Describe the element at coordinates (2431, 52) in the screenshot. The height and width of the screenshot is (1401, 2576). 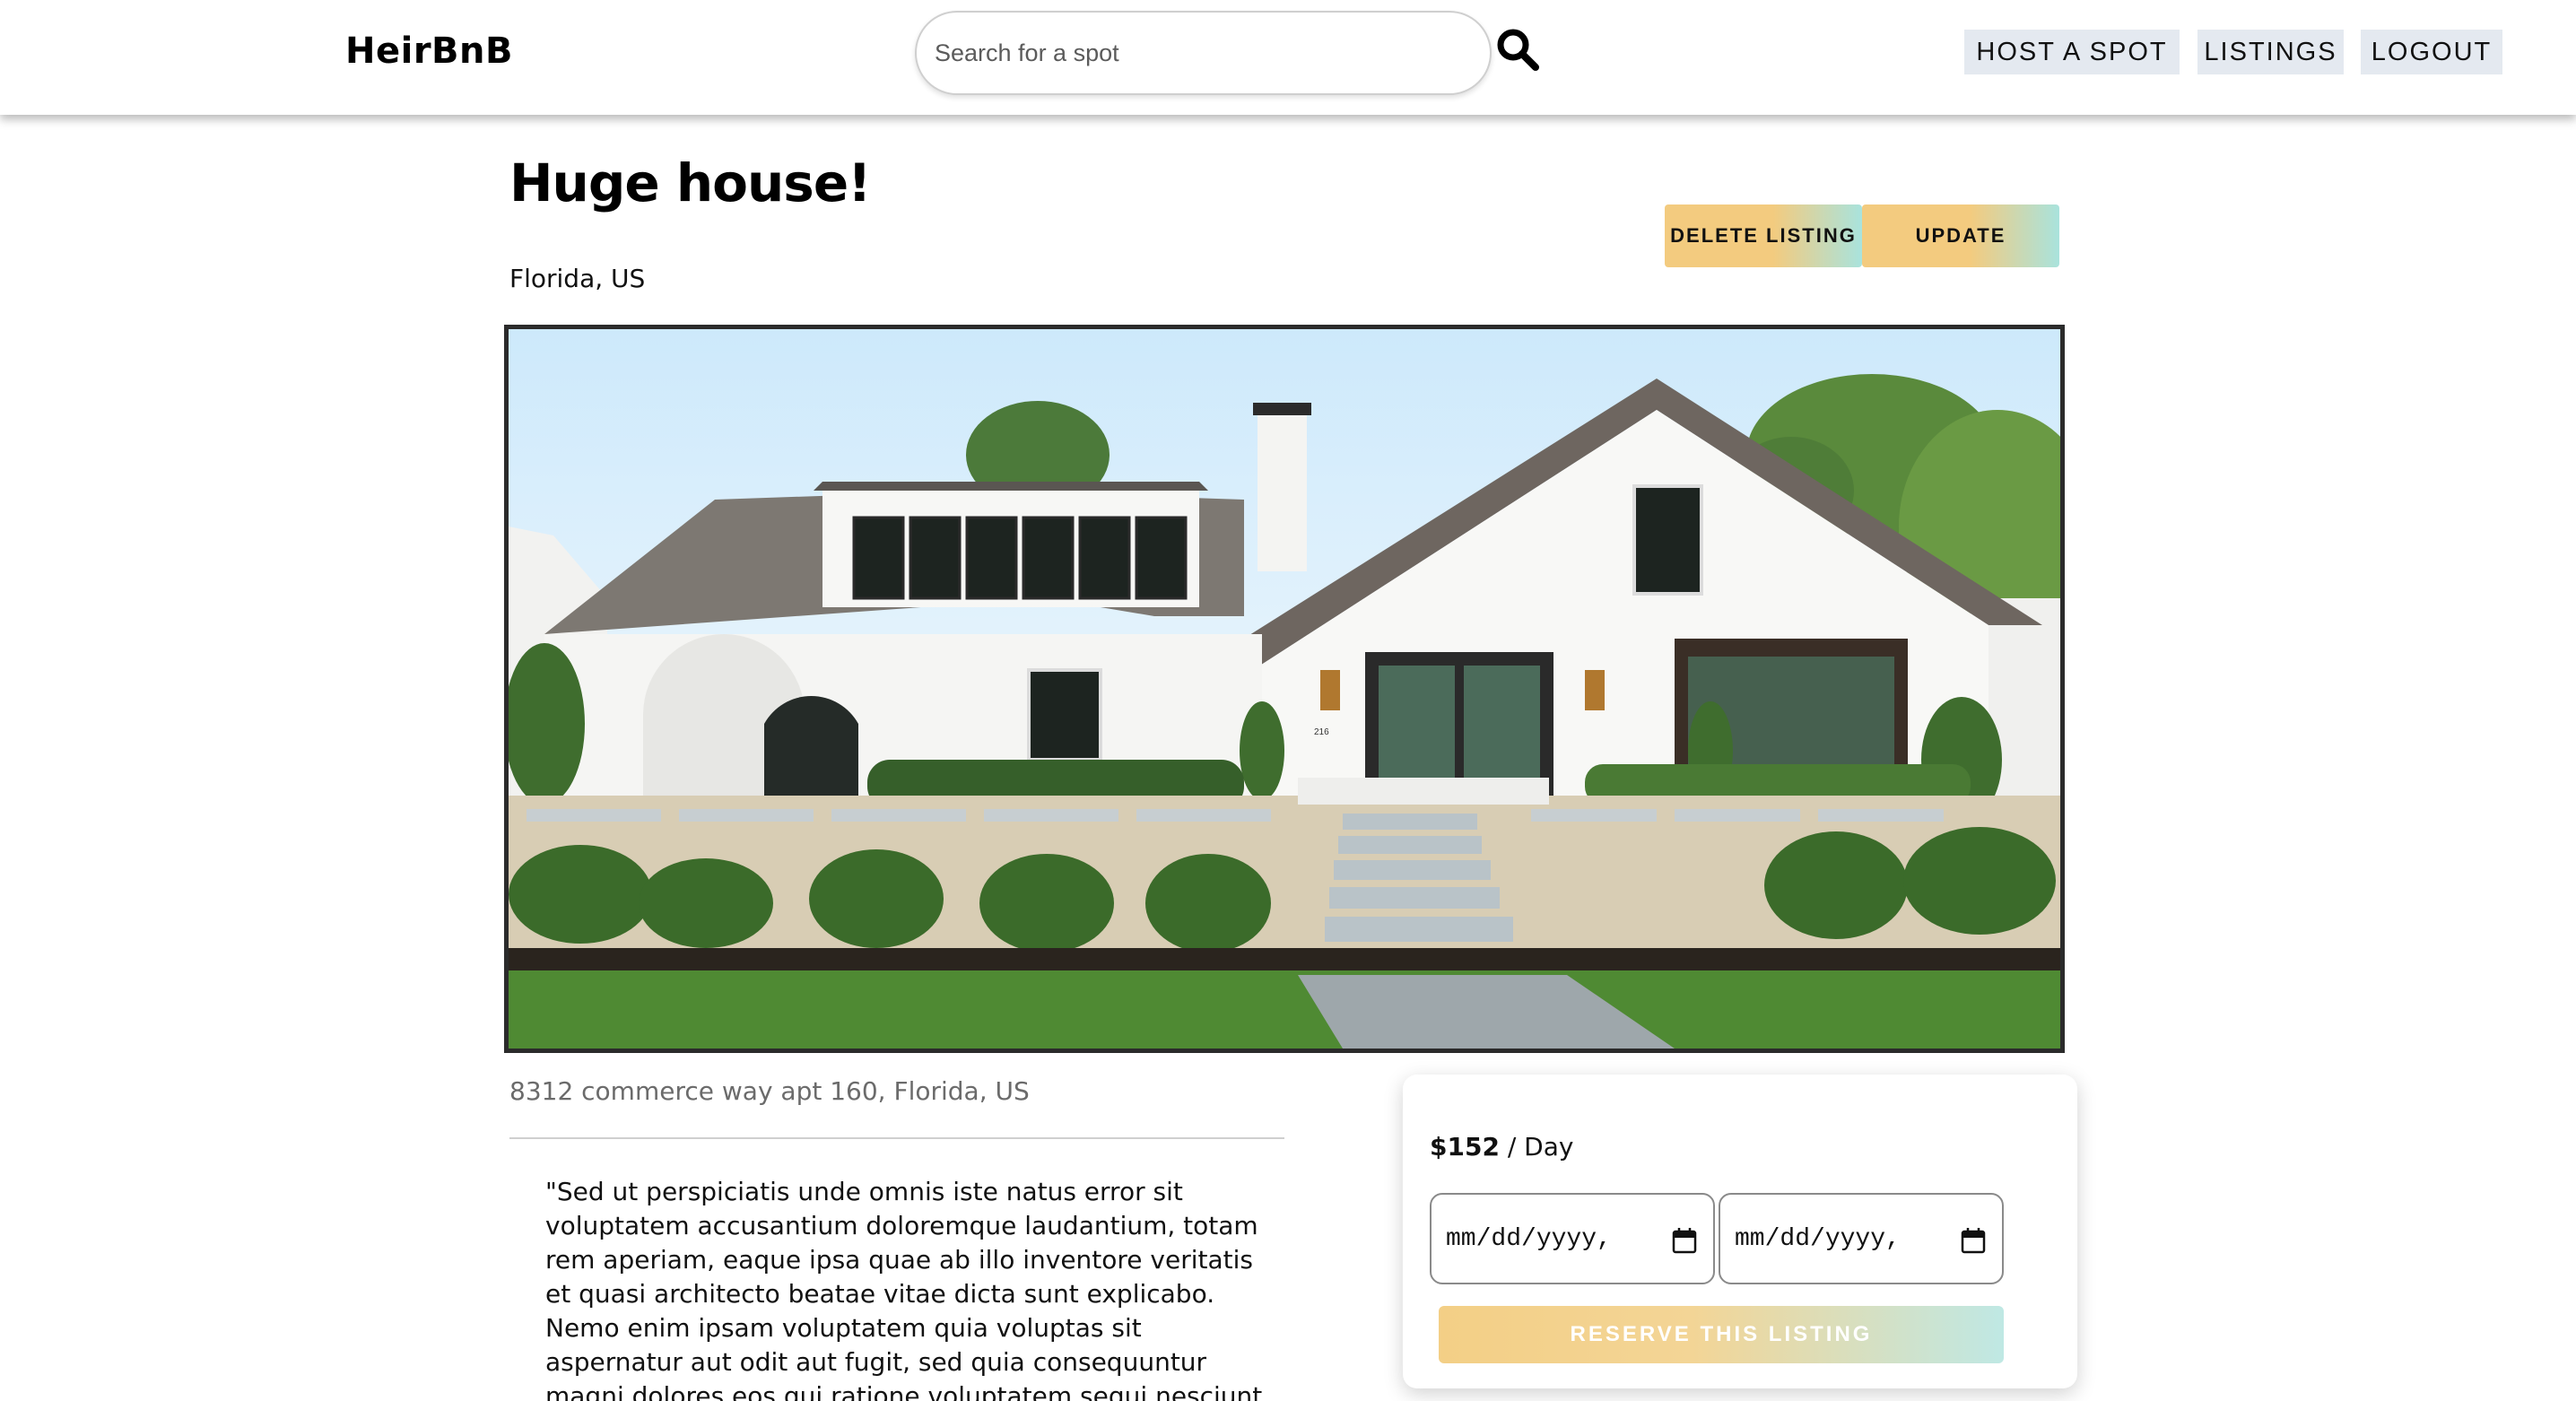
I see `logout-button: LOGOUT` at that location.